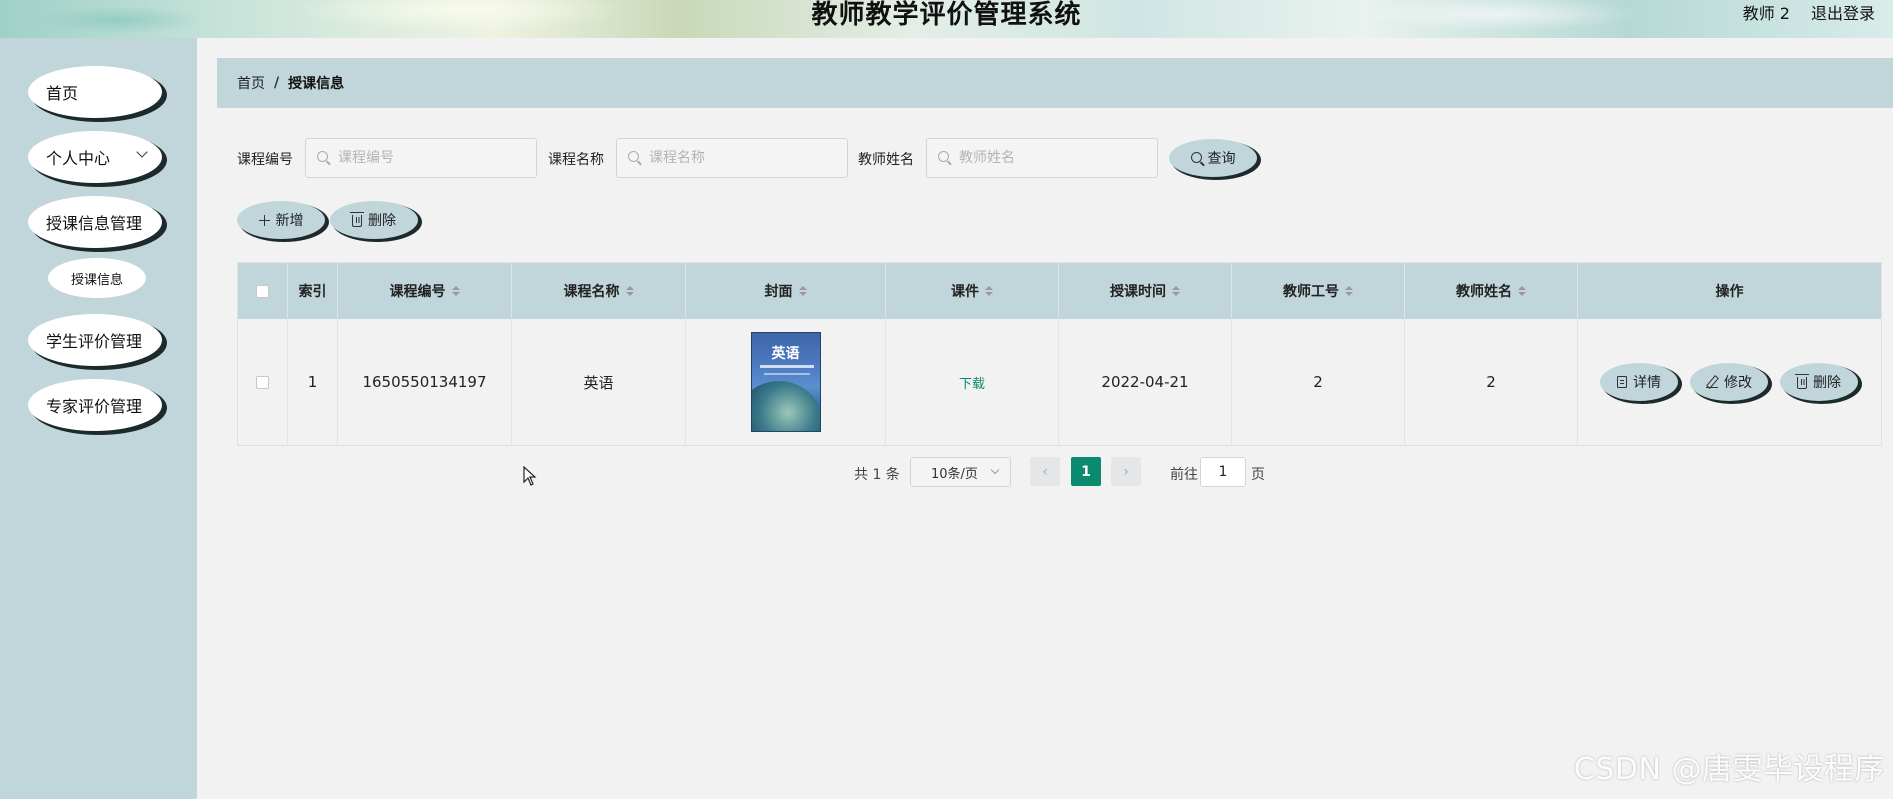  I want to click on detail-button-label: 详情, so click(1647, 383).